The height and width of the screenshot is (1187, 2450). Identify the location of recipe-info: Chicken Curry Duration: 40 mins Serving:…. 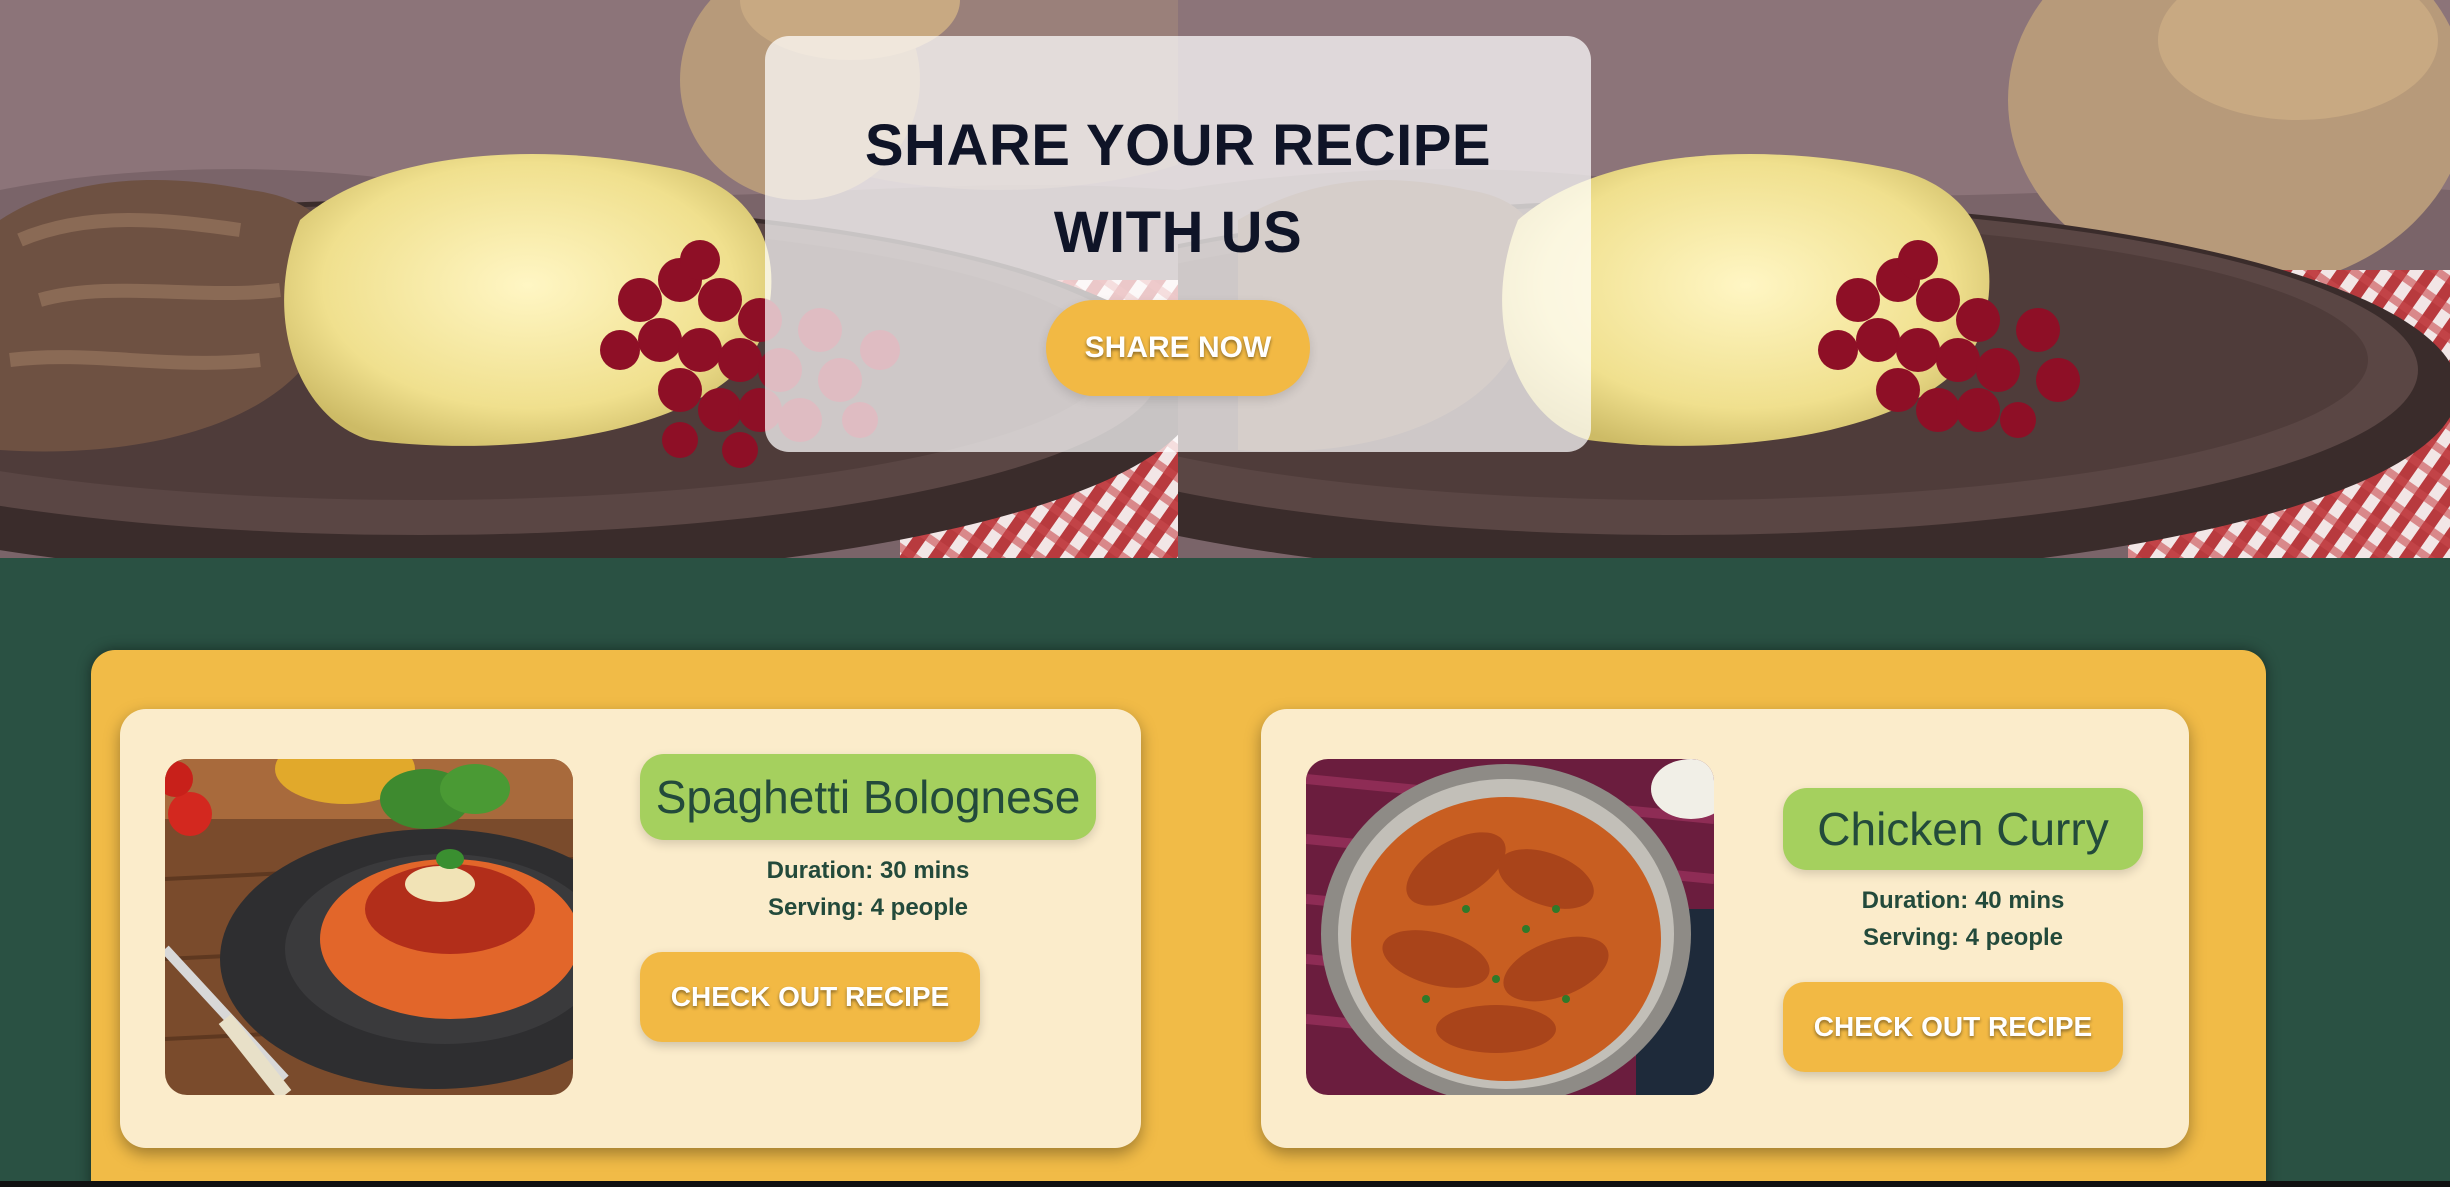
(1963, 930).